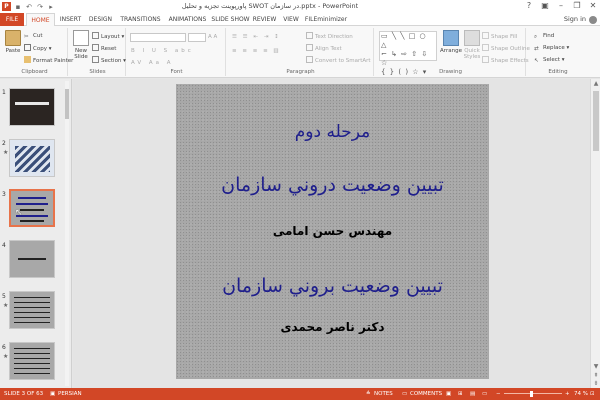  I want to click on tab-fileminimizer: FILEminimizer, so click(326, 19).